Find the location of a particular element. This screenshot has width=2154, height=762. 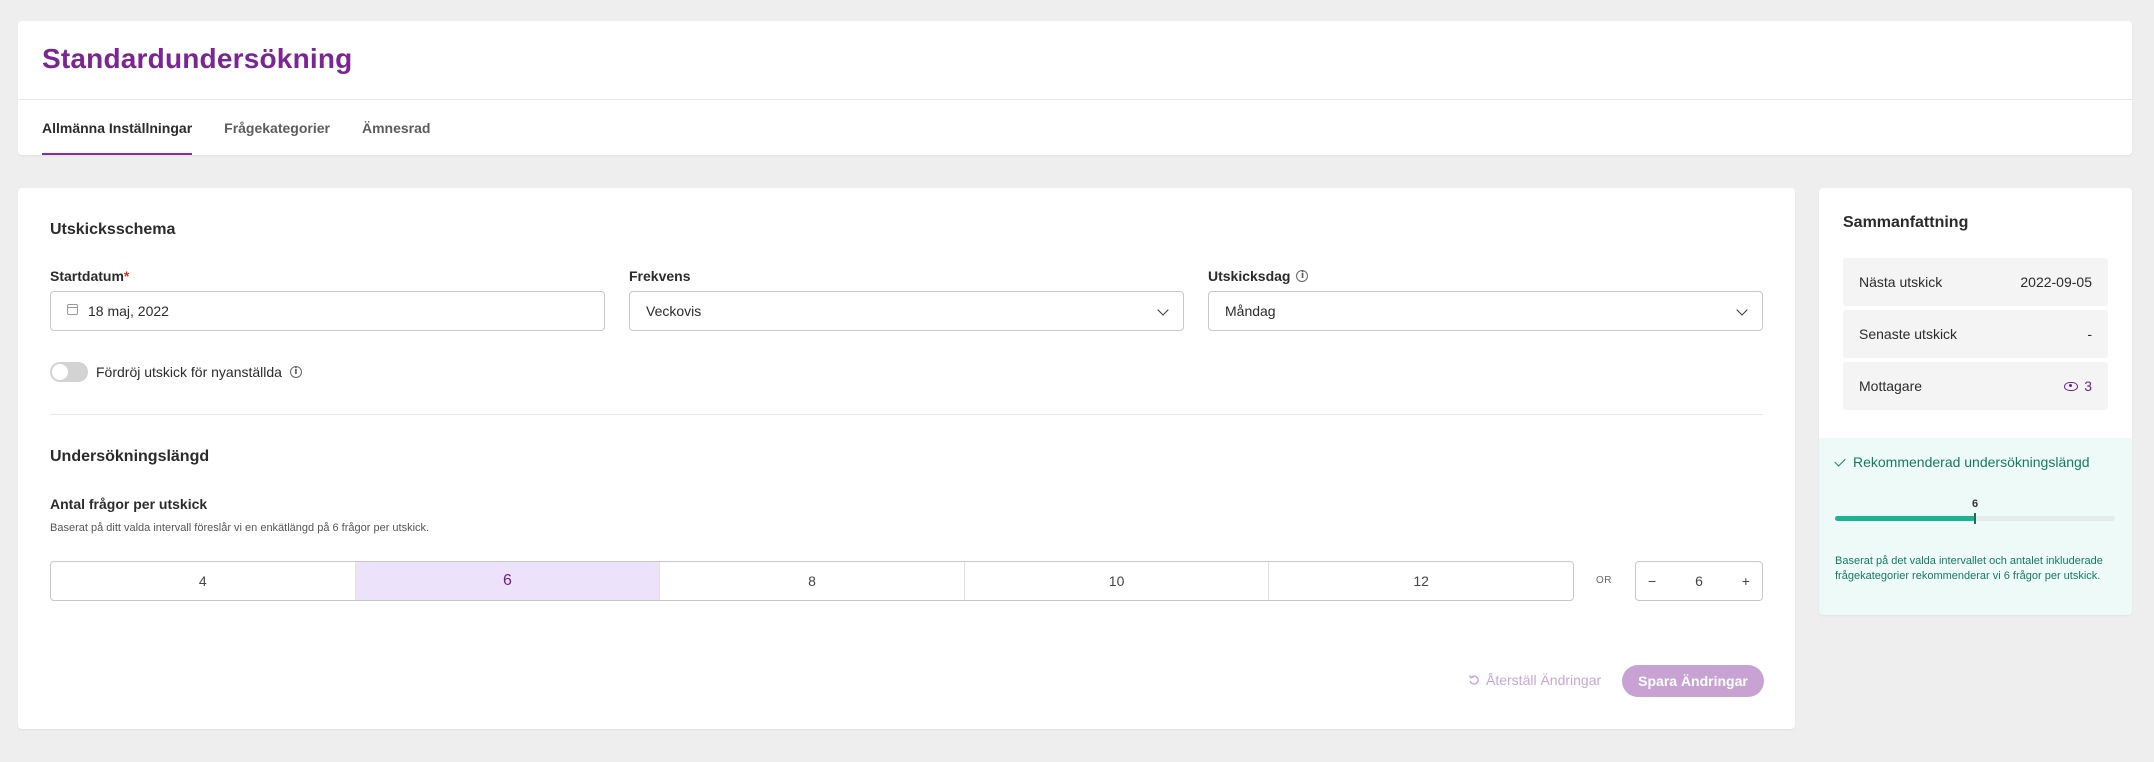

recommendation-bar-fill is located at coordinates (1905, 518).